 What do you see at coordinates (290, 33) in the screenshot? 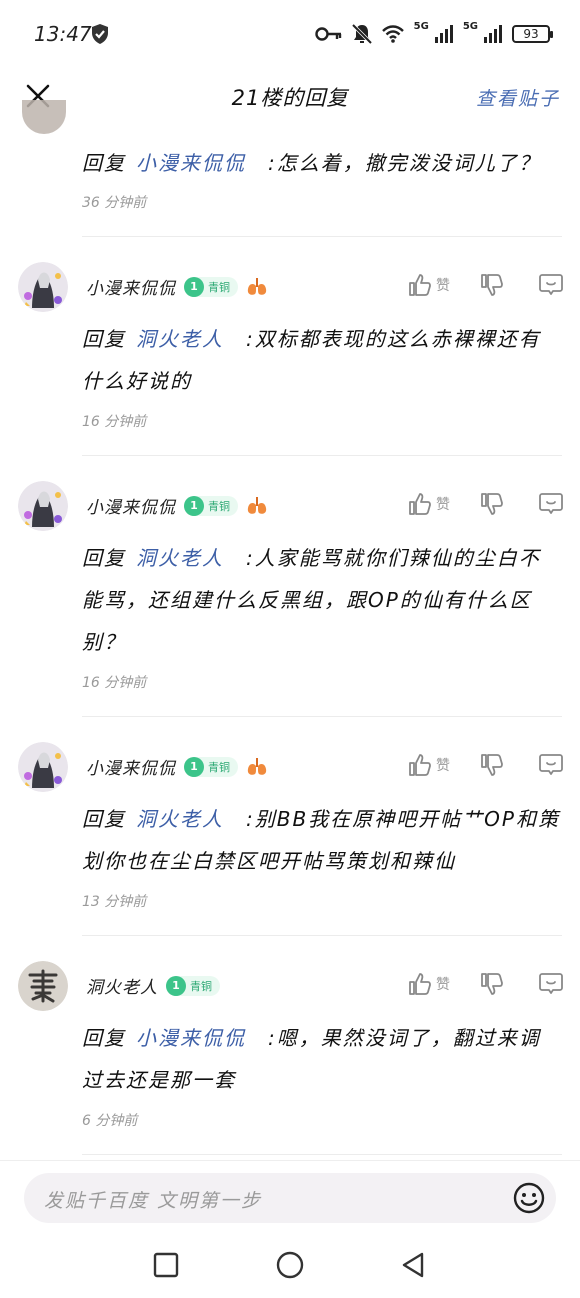
I see `status-bar: 13:47 5G 5G 93` at bounding box center [290, 33].